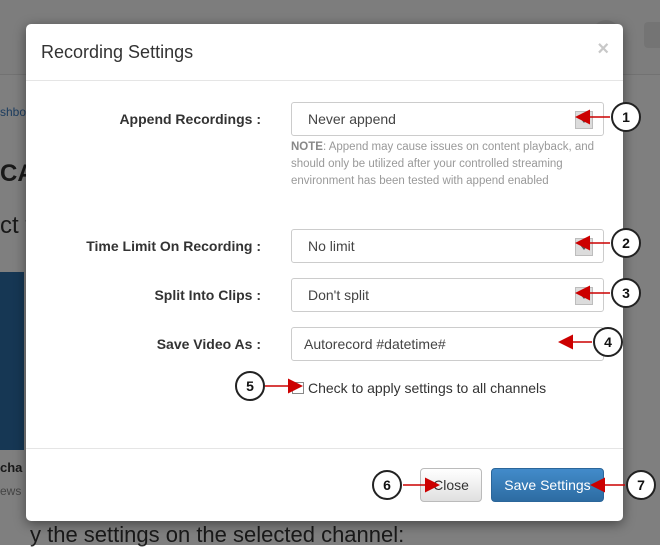 This screenshot has height=548, width=660. I want to click on callout-3: 3, so click(626, 293).